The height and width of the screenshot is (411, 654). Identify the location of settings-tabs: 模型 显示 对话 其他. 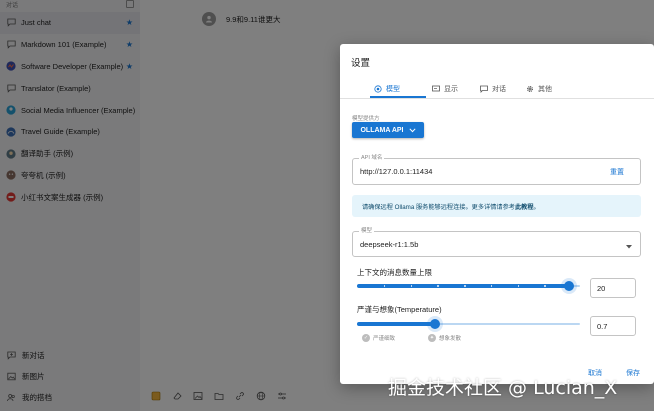
(497, 89).